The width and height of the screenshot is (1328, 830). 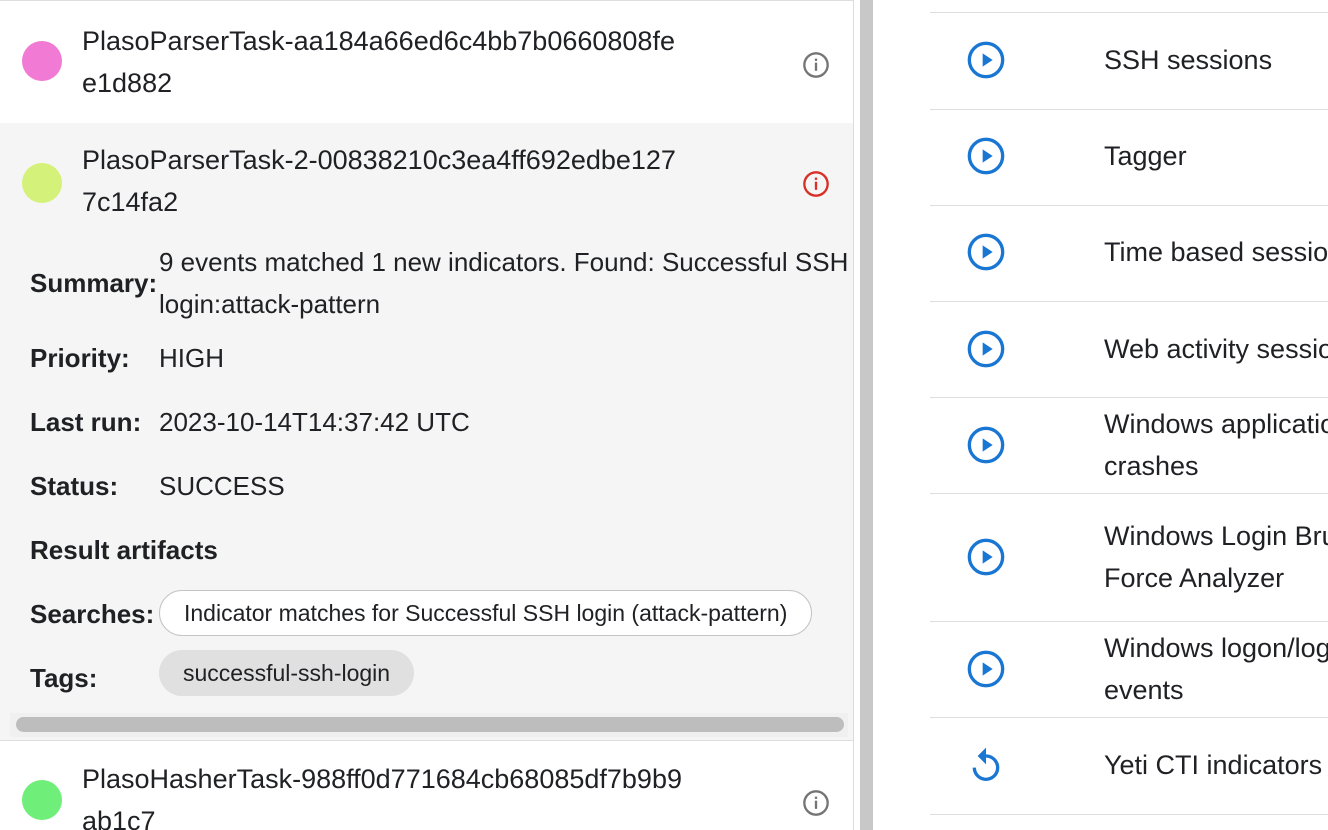 I want to click on horizontal-scrollbar, so click(x=429, y=725).